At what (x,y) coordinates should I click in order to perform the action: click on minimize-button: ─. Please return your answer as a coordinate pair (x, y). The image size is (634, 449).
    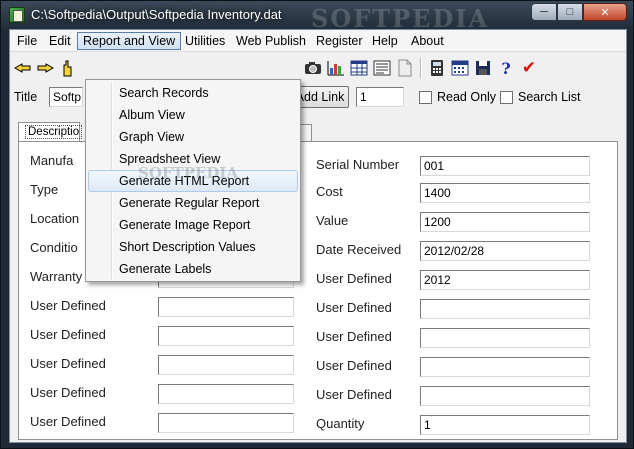
    Looking at the image, I should click on (544, 12).